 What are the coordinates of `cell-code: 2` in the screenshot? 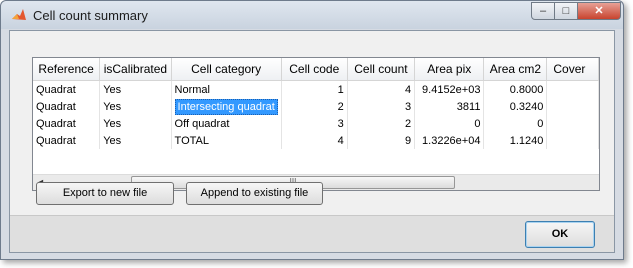 It's located at (314, 106).